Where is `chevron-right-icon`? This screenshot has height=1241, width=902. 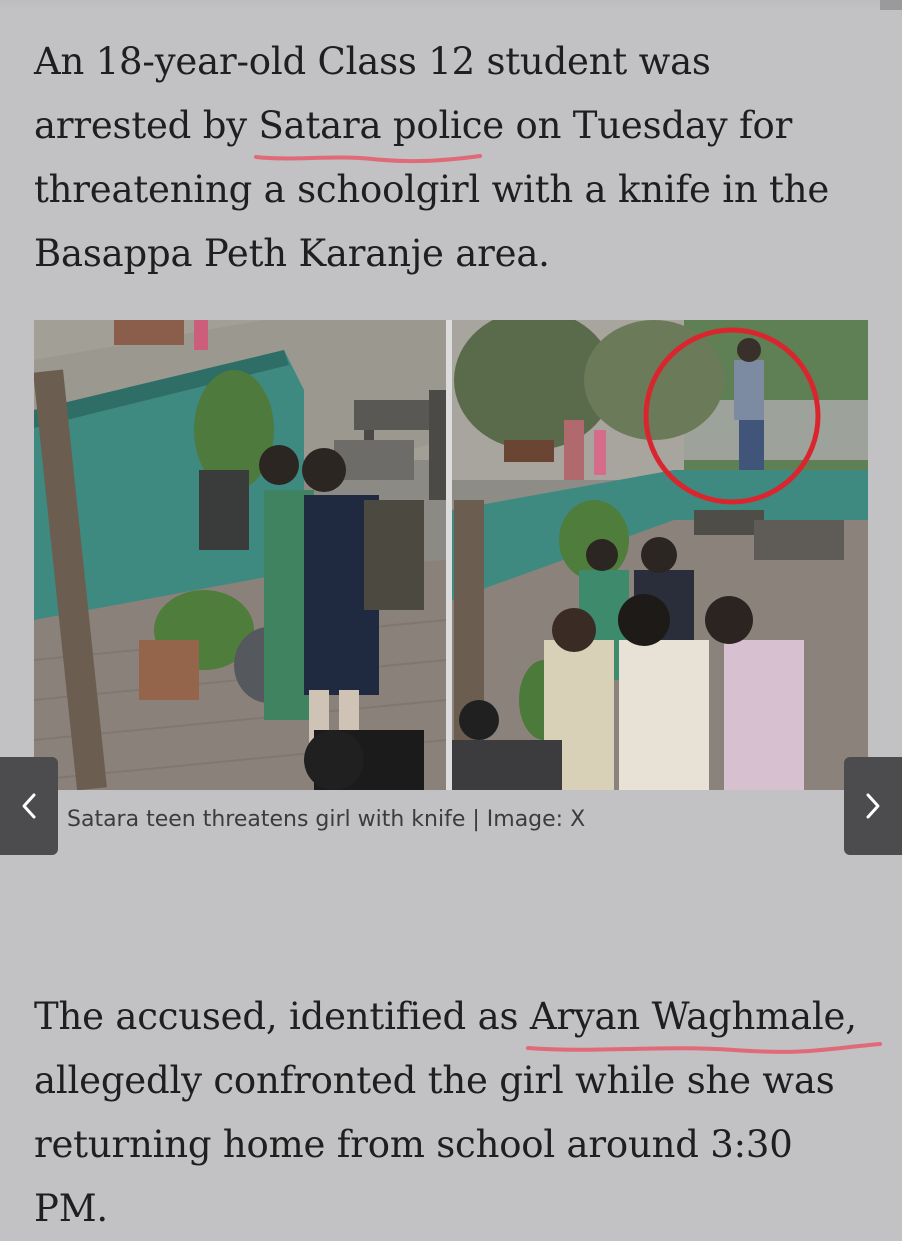 chevron-right-icon is located at coordinates (873, 806).